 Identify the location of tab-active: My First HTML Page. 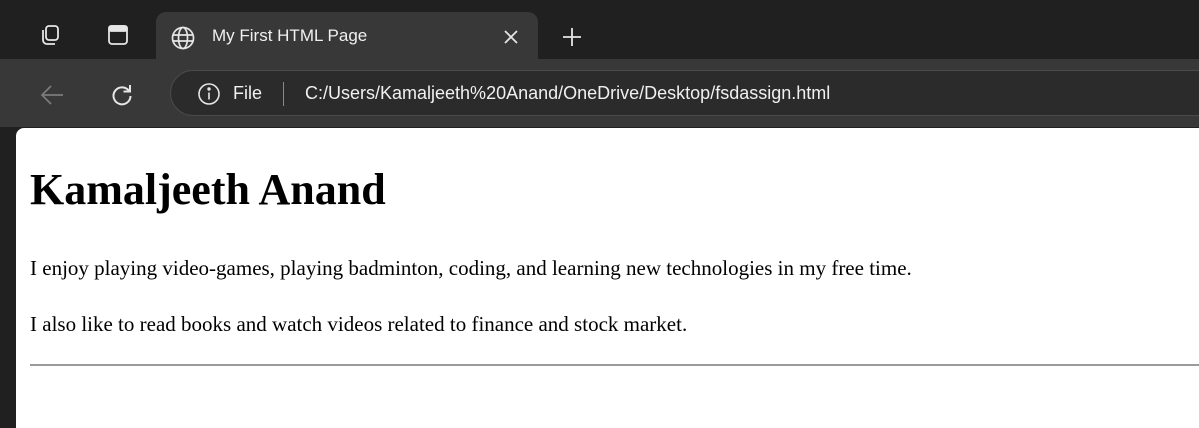
(347, 35).